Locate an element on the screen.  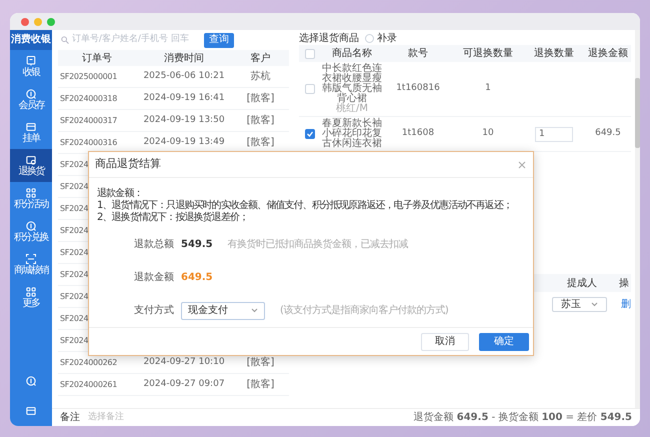
table-cell-text: 2024-09-19 16:41 is located at coordinates (184, 98).